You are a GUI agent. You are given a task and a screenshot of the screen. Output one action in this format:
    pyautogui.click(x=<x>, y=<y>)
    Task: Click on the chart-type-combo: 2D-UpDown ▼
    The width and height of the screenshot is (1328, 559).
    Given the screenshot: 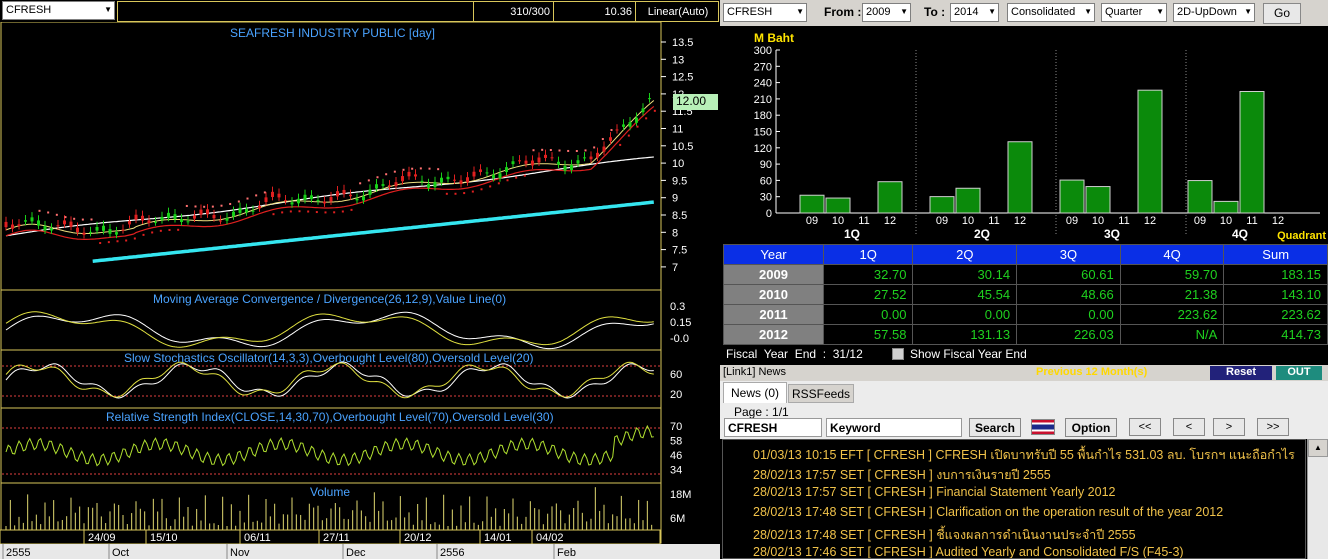 What is the action you would take?
    pyautogui.click(x=1214, y=12)
    